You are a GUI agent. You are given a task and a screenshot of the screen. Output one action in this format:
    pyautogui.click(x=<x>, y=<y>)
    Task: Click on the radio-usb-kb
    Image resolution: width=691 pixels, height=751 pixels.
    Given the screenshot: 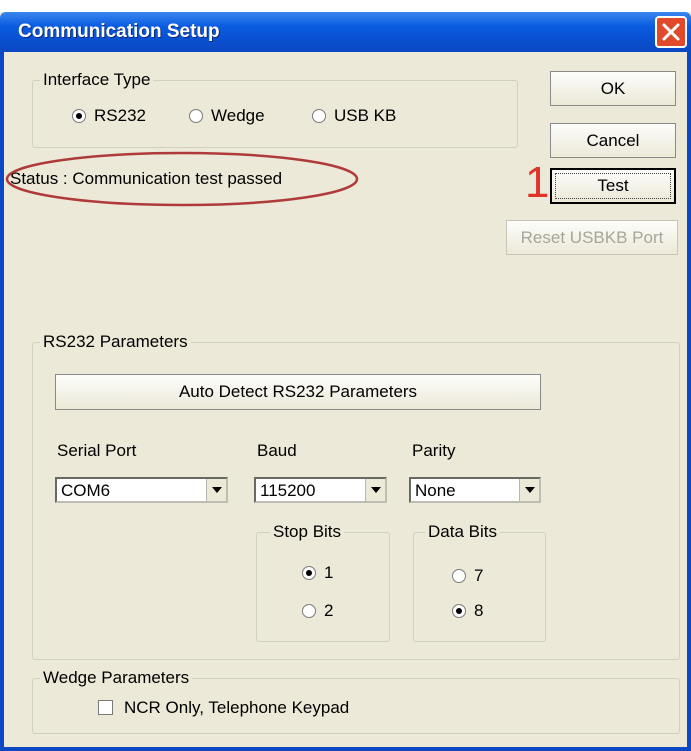 What is the action you would take?
    pyautogui.click(x=319, y=116)
    